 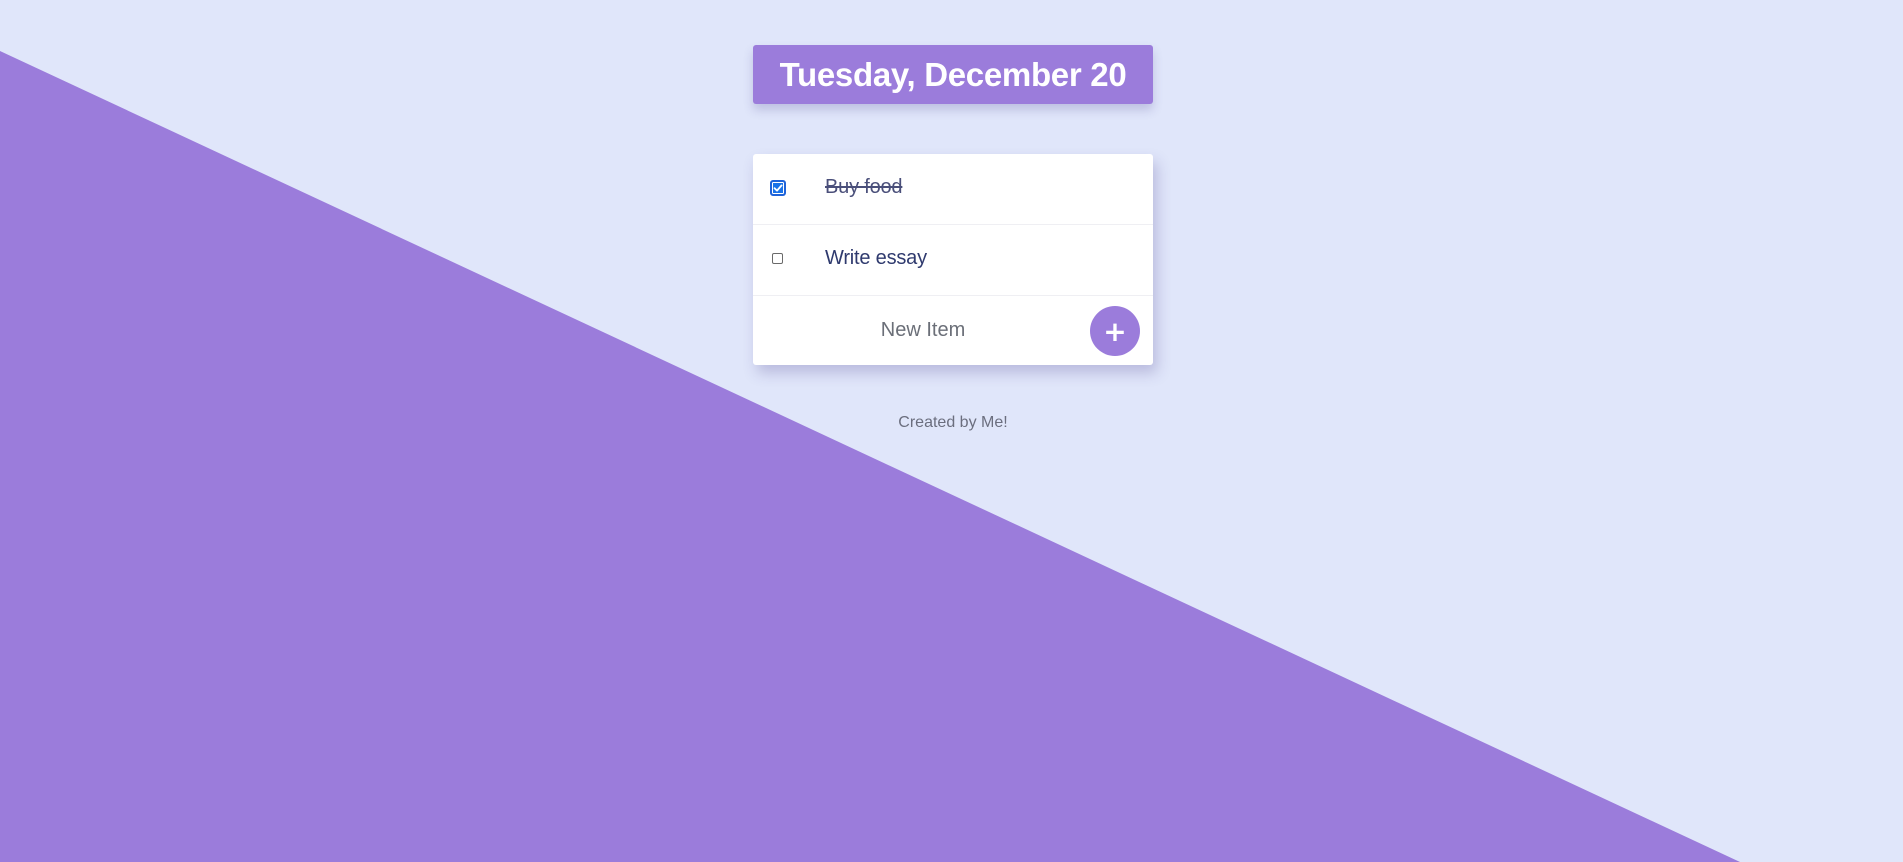 I want to click on new-item-form: +, so click(x=953, y=330).